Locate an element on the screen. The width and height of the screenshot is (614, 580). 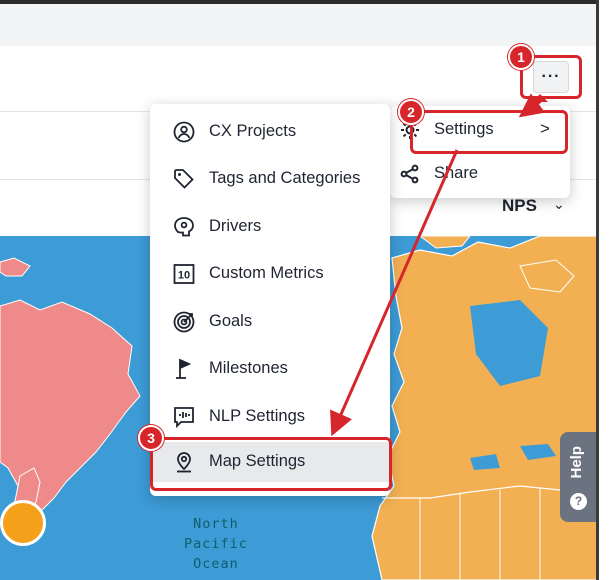
step-badge-2: 2 is located at coordinates (411, 112).